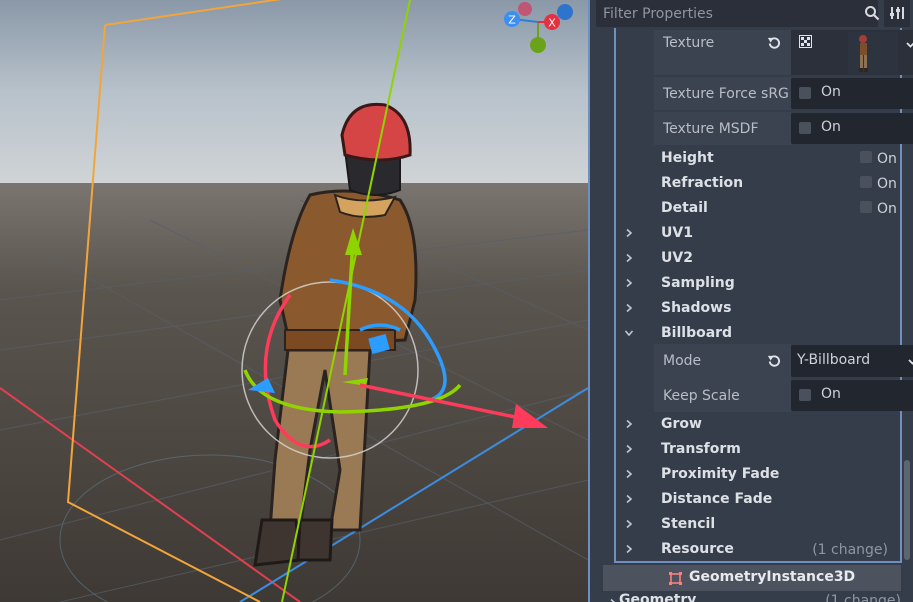 The width and height of the screenshot is (913, 602). What do you see at coordinates (758, 260) in the screenshot?
I see `section-uv2: UV2` at bounding box center [758, 260].